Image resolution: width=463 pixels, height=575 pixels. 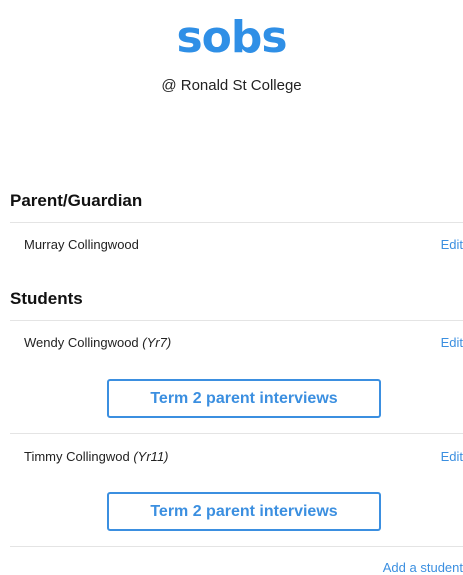 What do you see at coordinates (231, 85) in the screenshot?
I see `school-name: @ Ronald St College` at bounding box center [231, 85].